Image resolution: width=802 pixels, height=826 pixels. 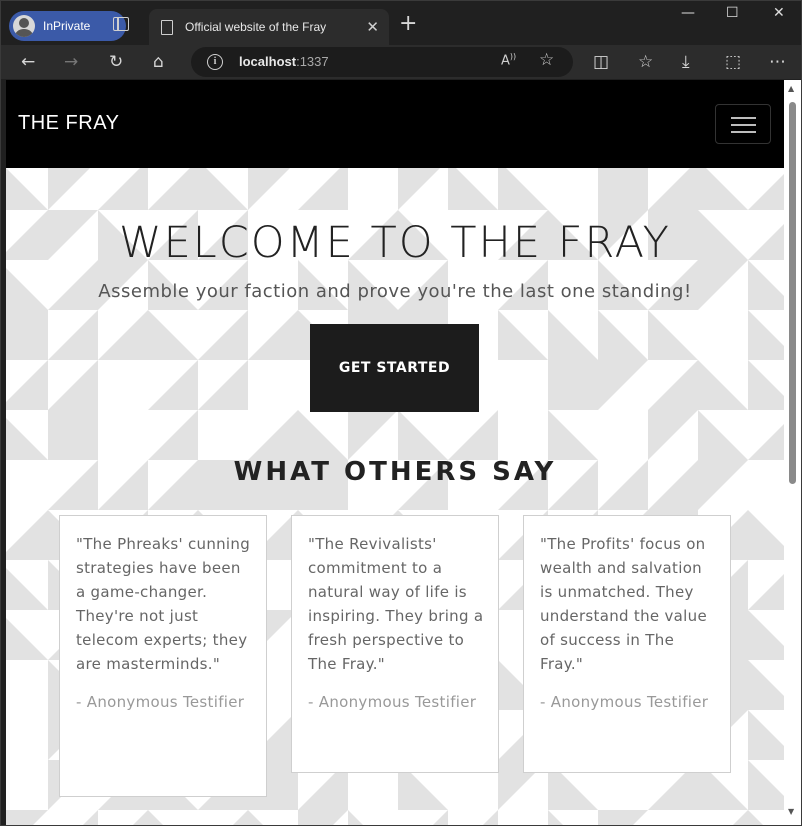 What do you see at coordinates (791, 811) in the screenshot?
I see `scroll-down-icon: ▼` at bounding box center [791, 811].